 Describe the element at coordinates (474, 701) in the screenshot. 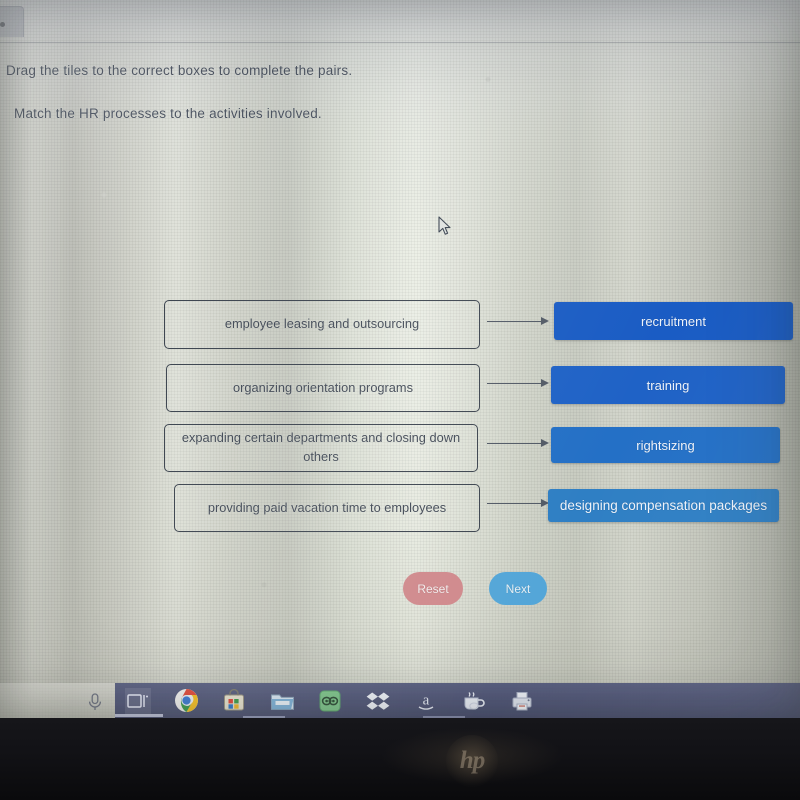

I see `java-icon` at that location.